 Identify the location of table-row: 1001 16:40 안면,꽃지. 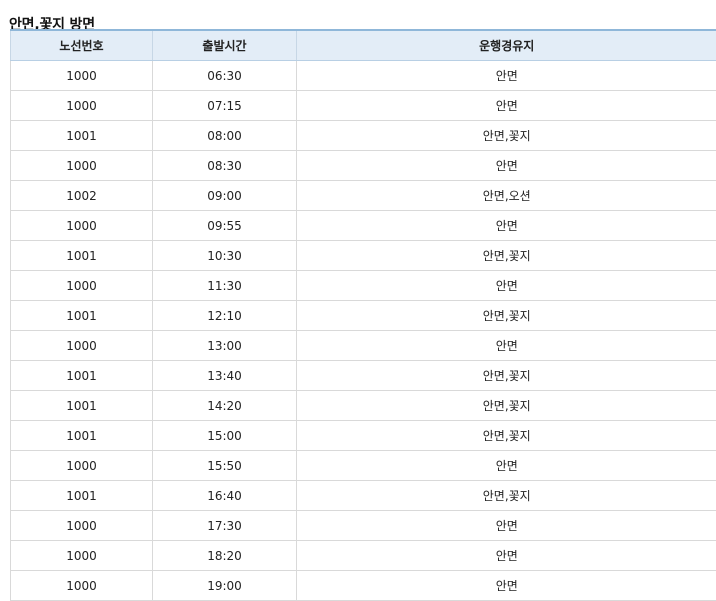
(363, 495).